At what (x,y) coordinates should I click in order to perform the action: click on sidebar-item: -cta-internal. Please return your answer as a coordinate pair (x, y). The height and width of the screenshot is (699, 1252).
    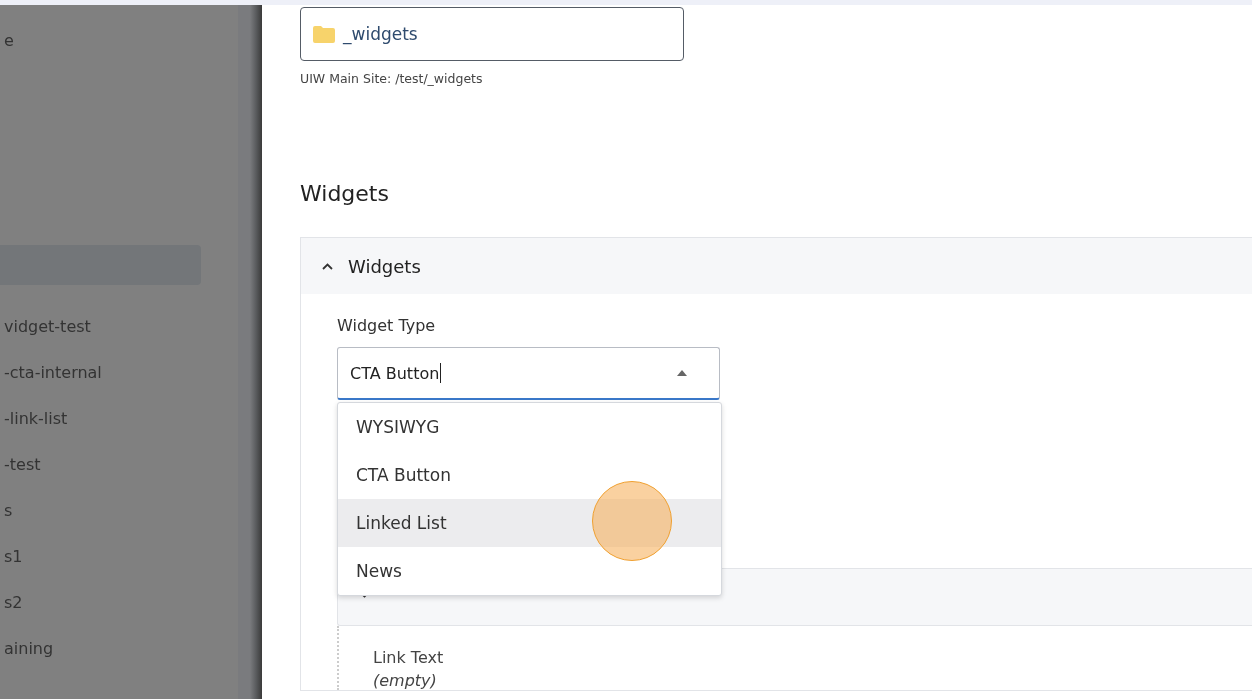
    Looking at the image, I should click on (53, 372).